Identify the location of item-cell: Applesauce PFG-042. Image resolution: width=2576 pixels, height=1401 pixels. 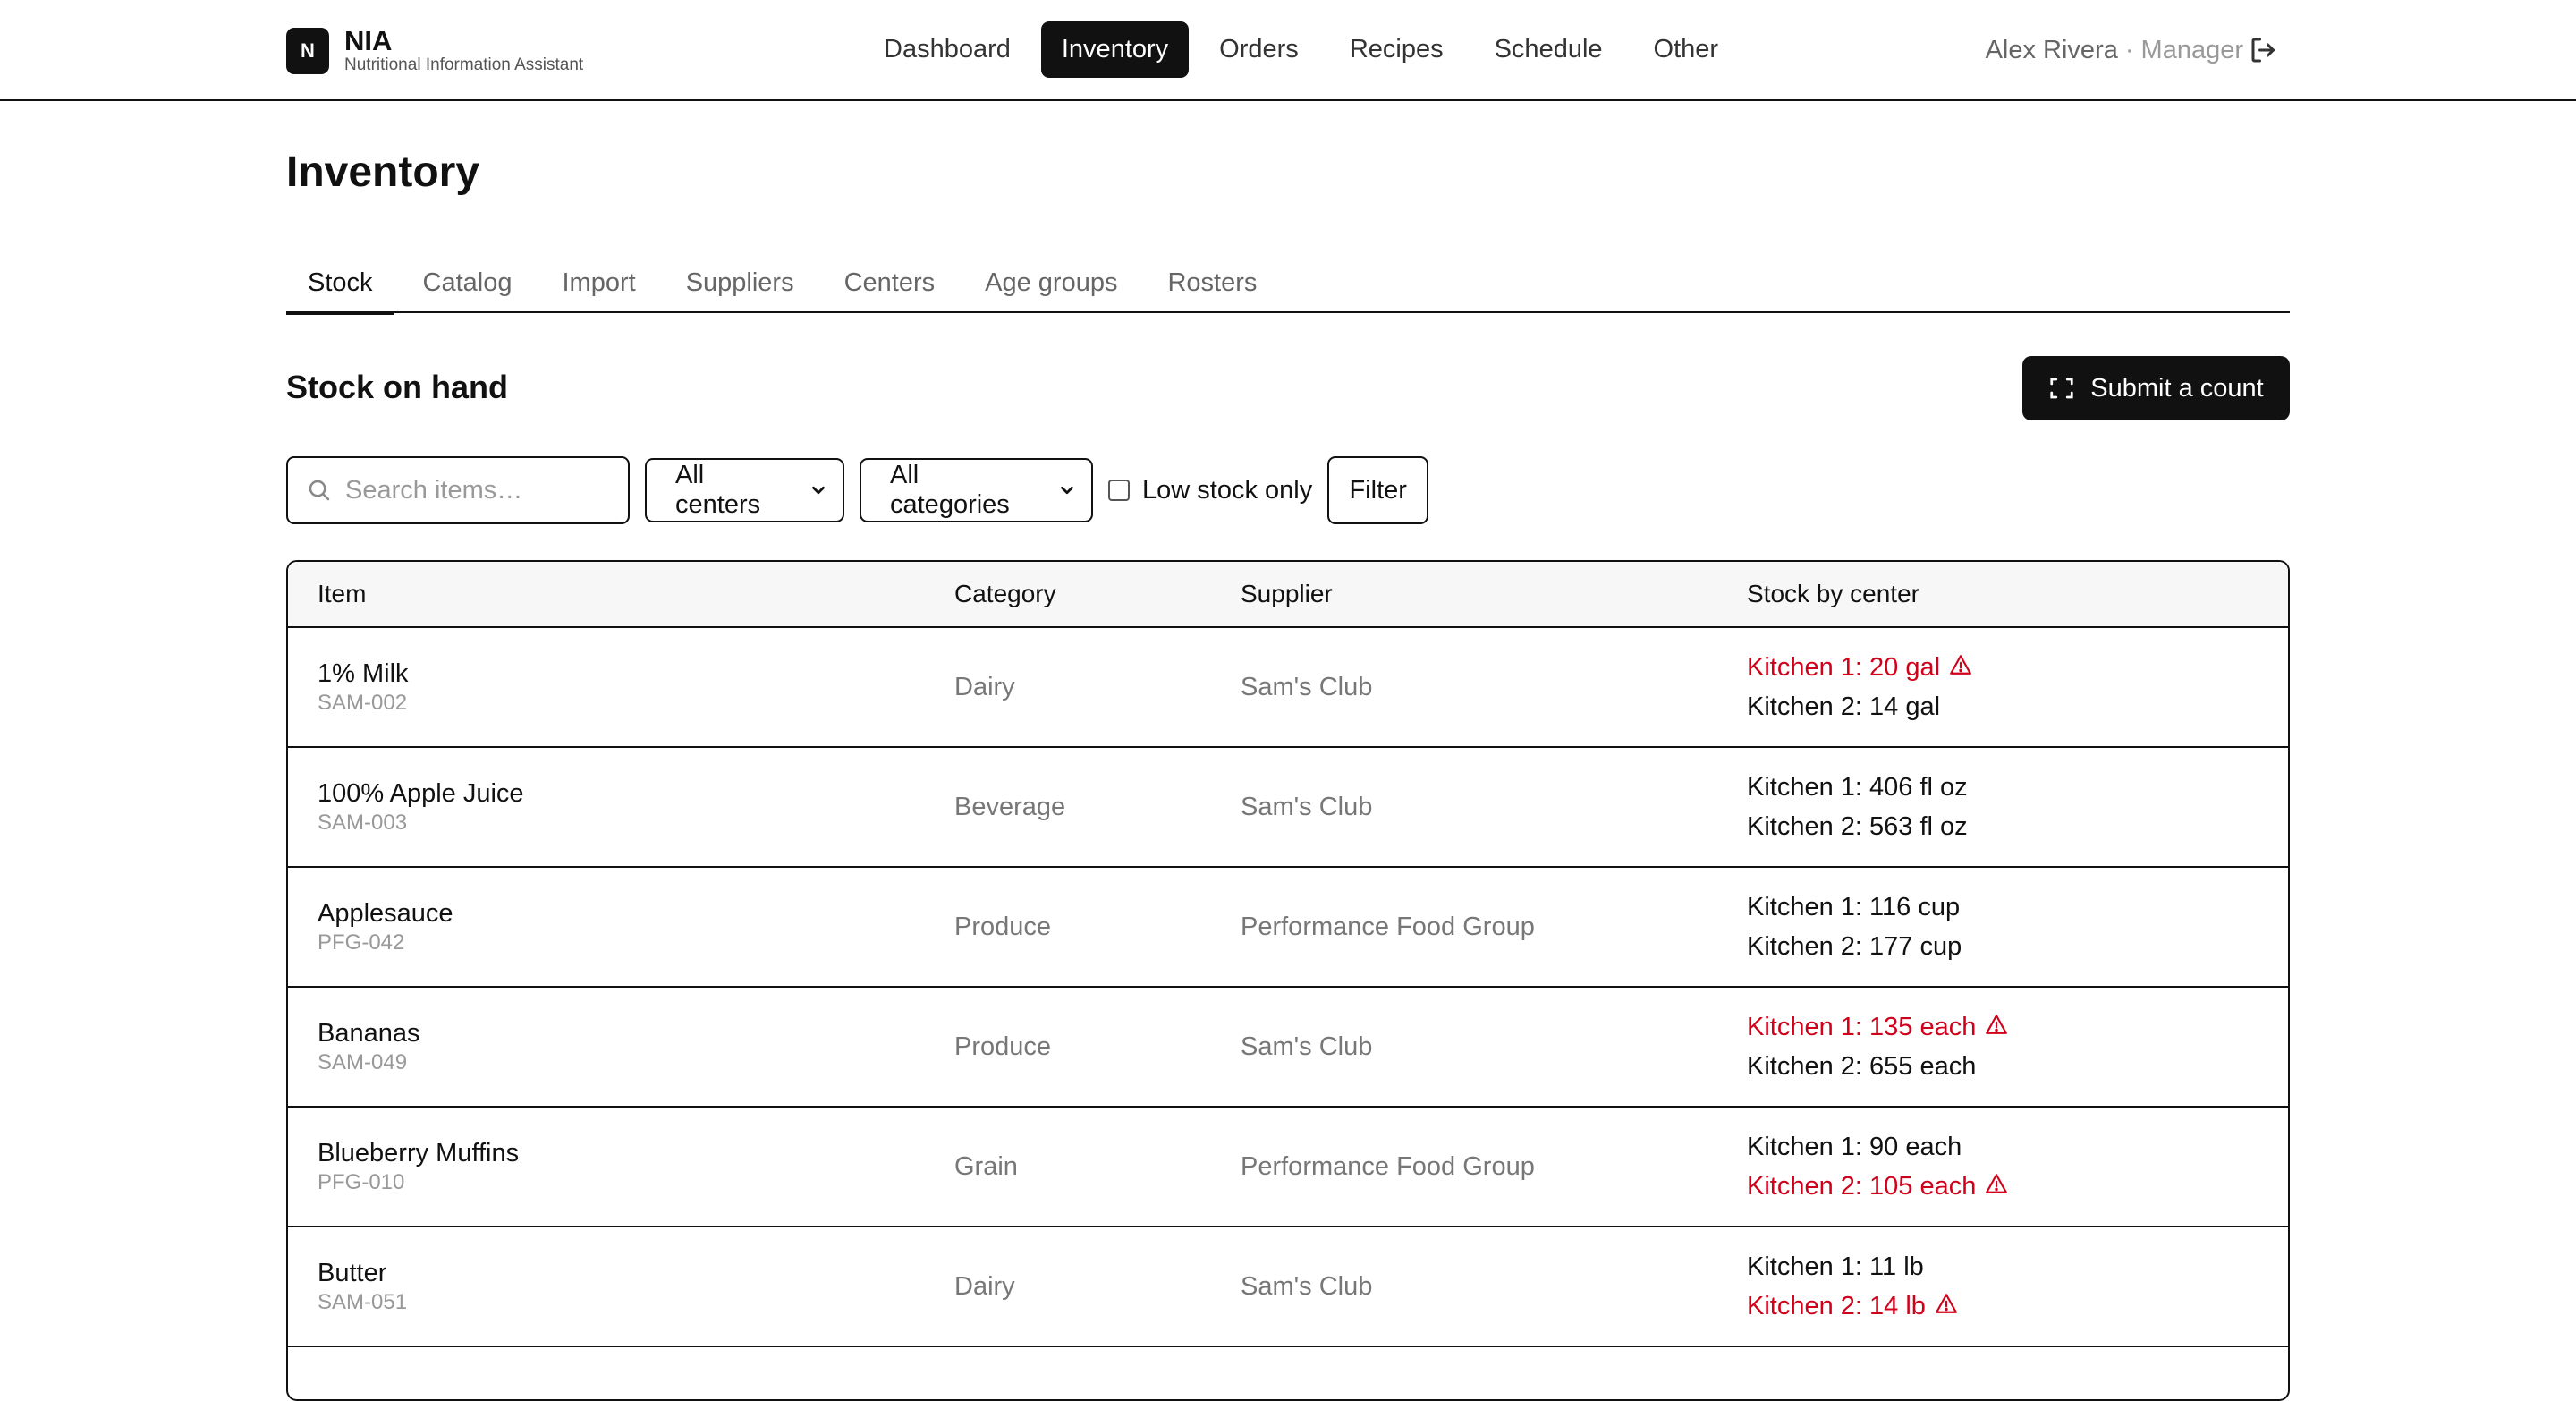
(385, 927).